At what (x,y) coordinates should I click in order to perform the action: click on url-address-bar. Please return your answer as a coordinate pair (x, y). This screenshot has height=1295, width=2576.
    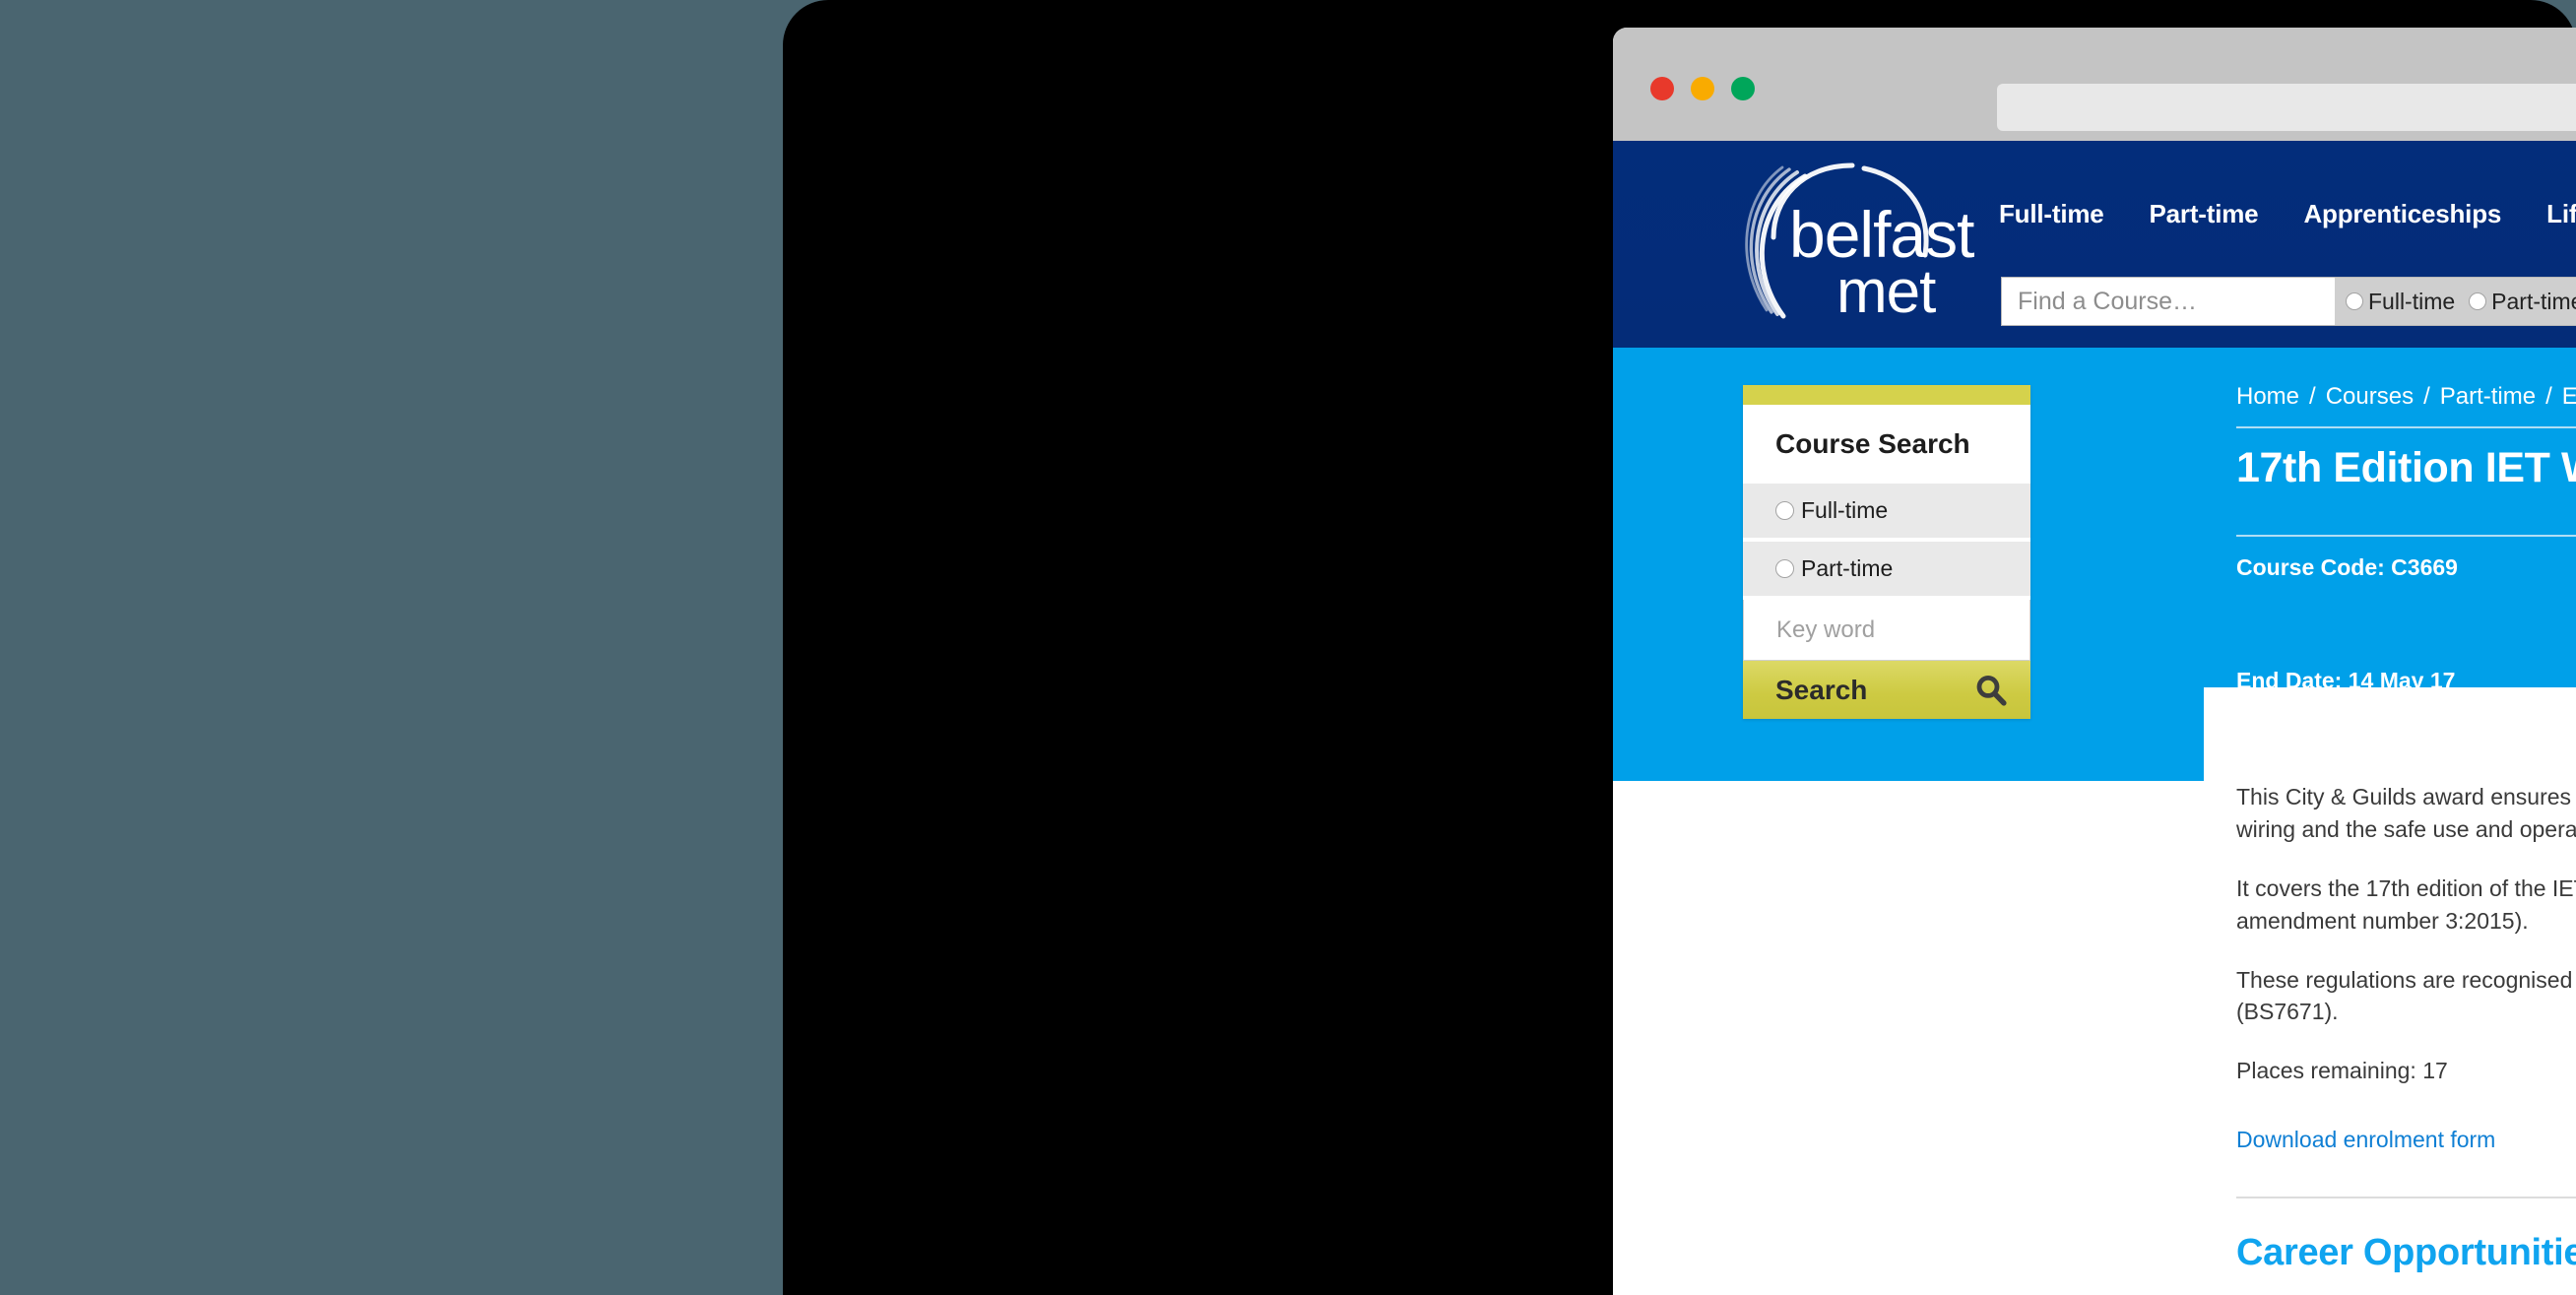
    Looking at the image, I should click on (2286, 107).